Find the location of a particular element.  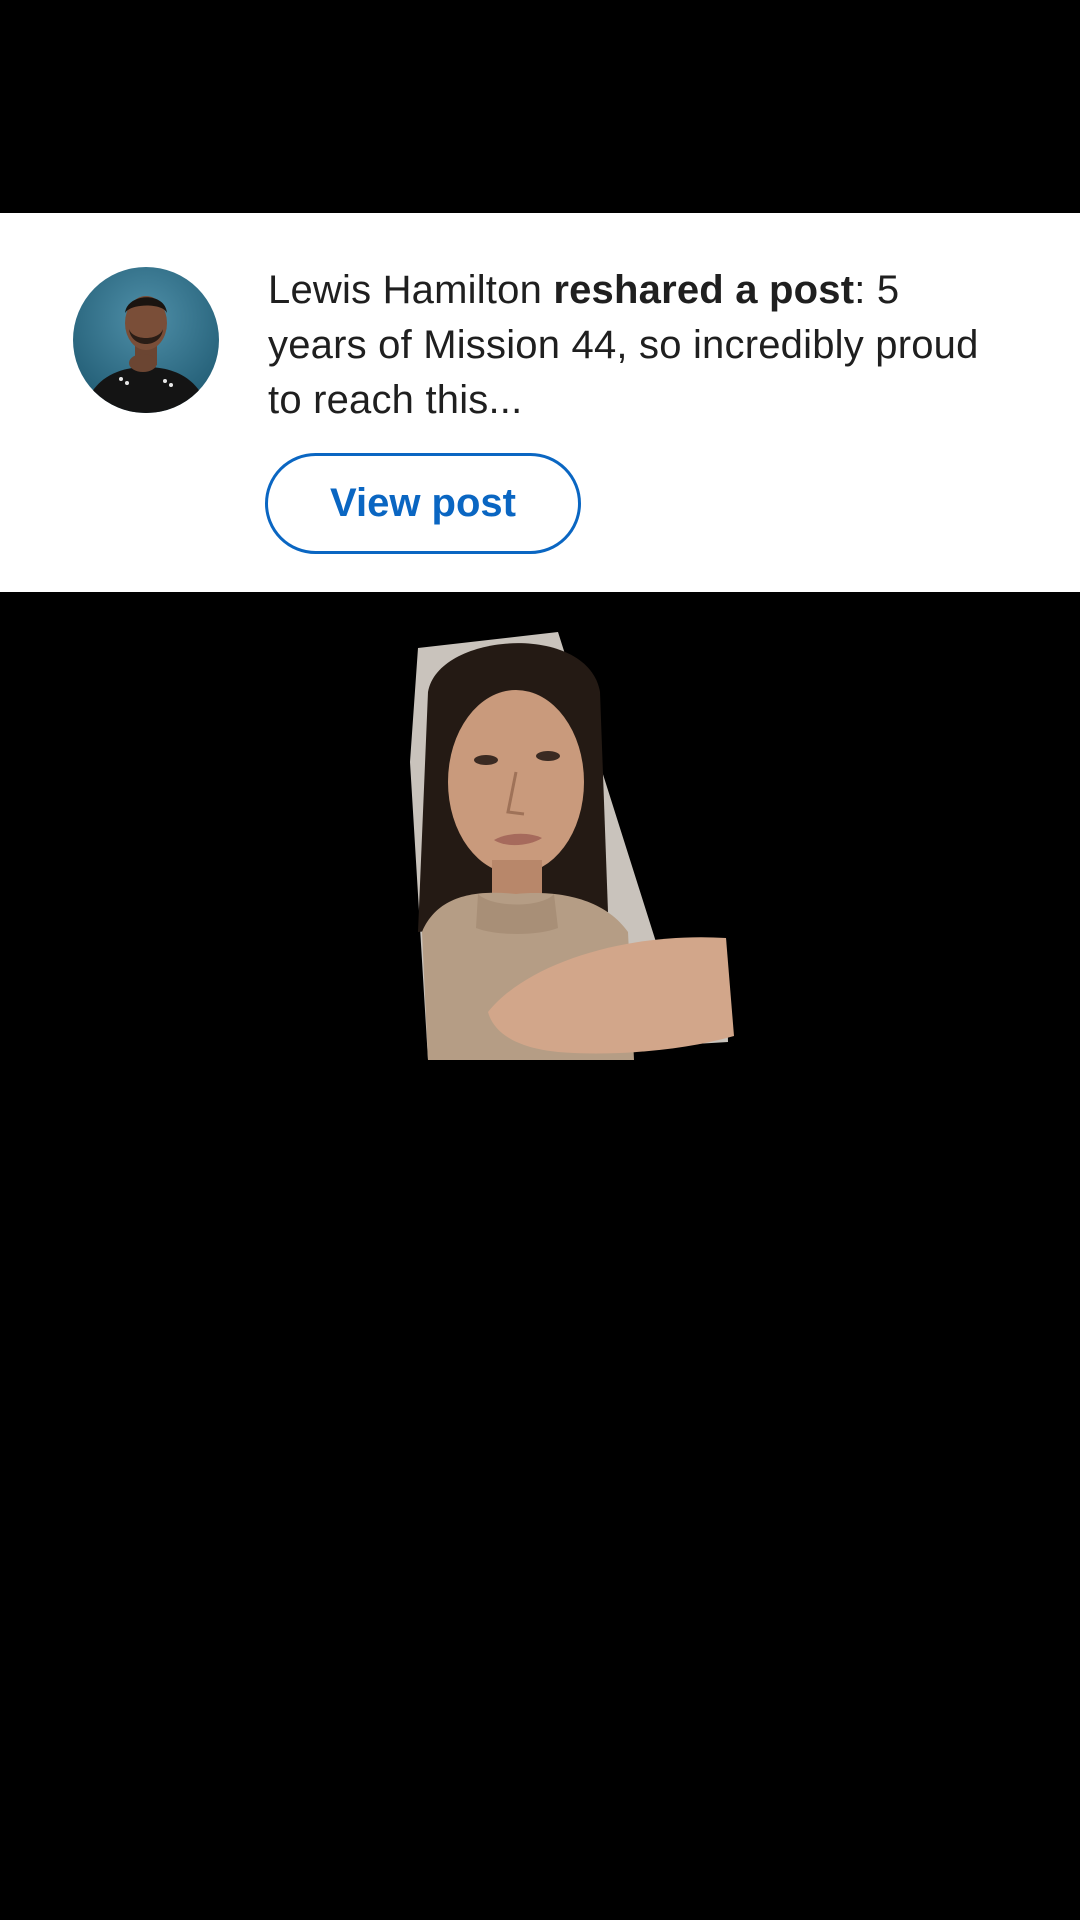

person-video-icon is located at coordinates (572, 846).